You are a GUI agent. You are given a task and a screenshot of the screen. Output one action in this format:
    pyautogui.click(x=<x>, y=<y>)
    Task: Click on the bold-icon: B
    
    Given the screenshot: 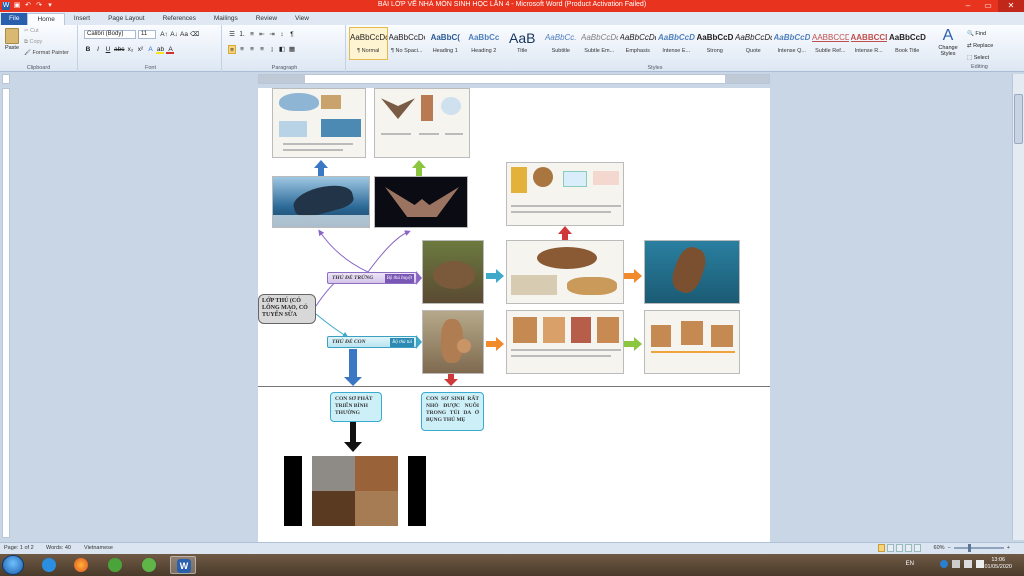 What is the action you would take?
    pyautogui.click(x=88, y=49)
    